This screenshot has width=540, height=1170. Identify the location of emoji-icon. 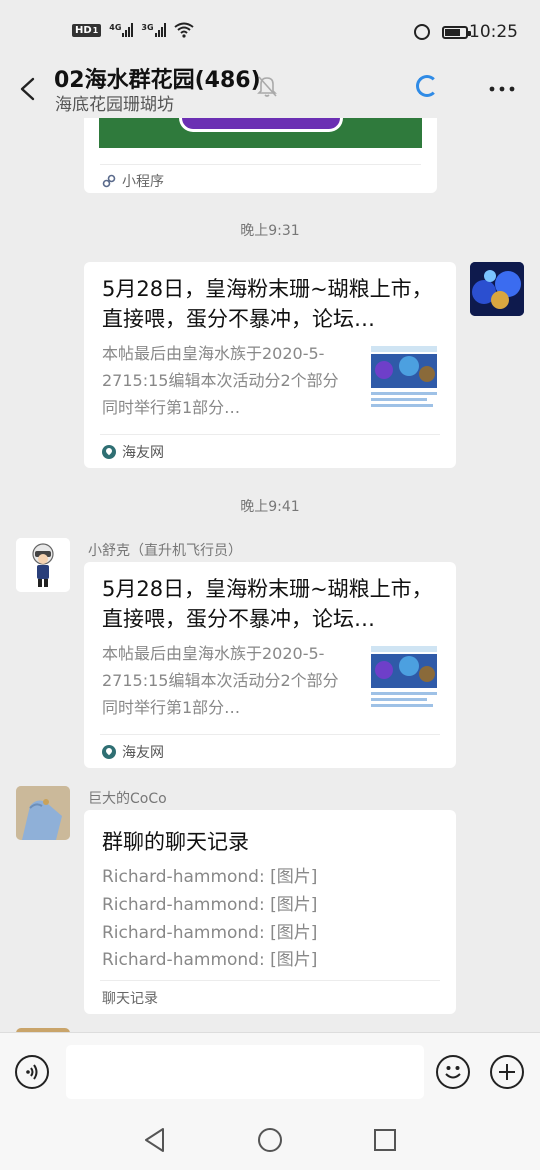
(453, 1072).